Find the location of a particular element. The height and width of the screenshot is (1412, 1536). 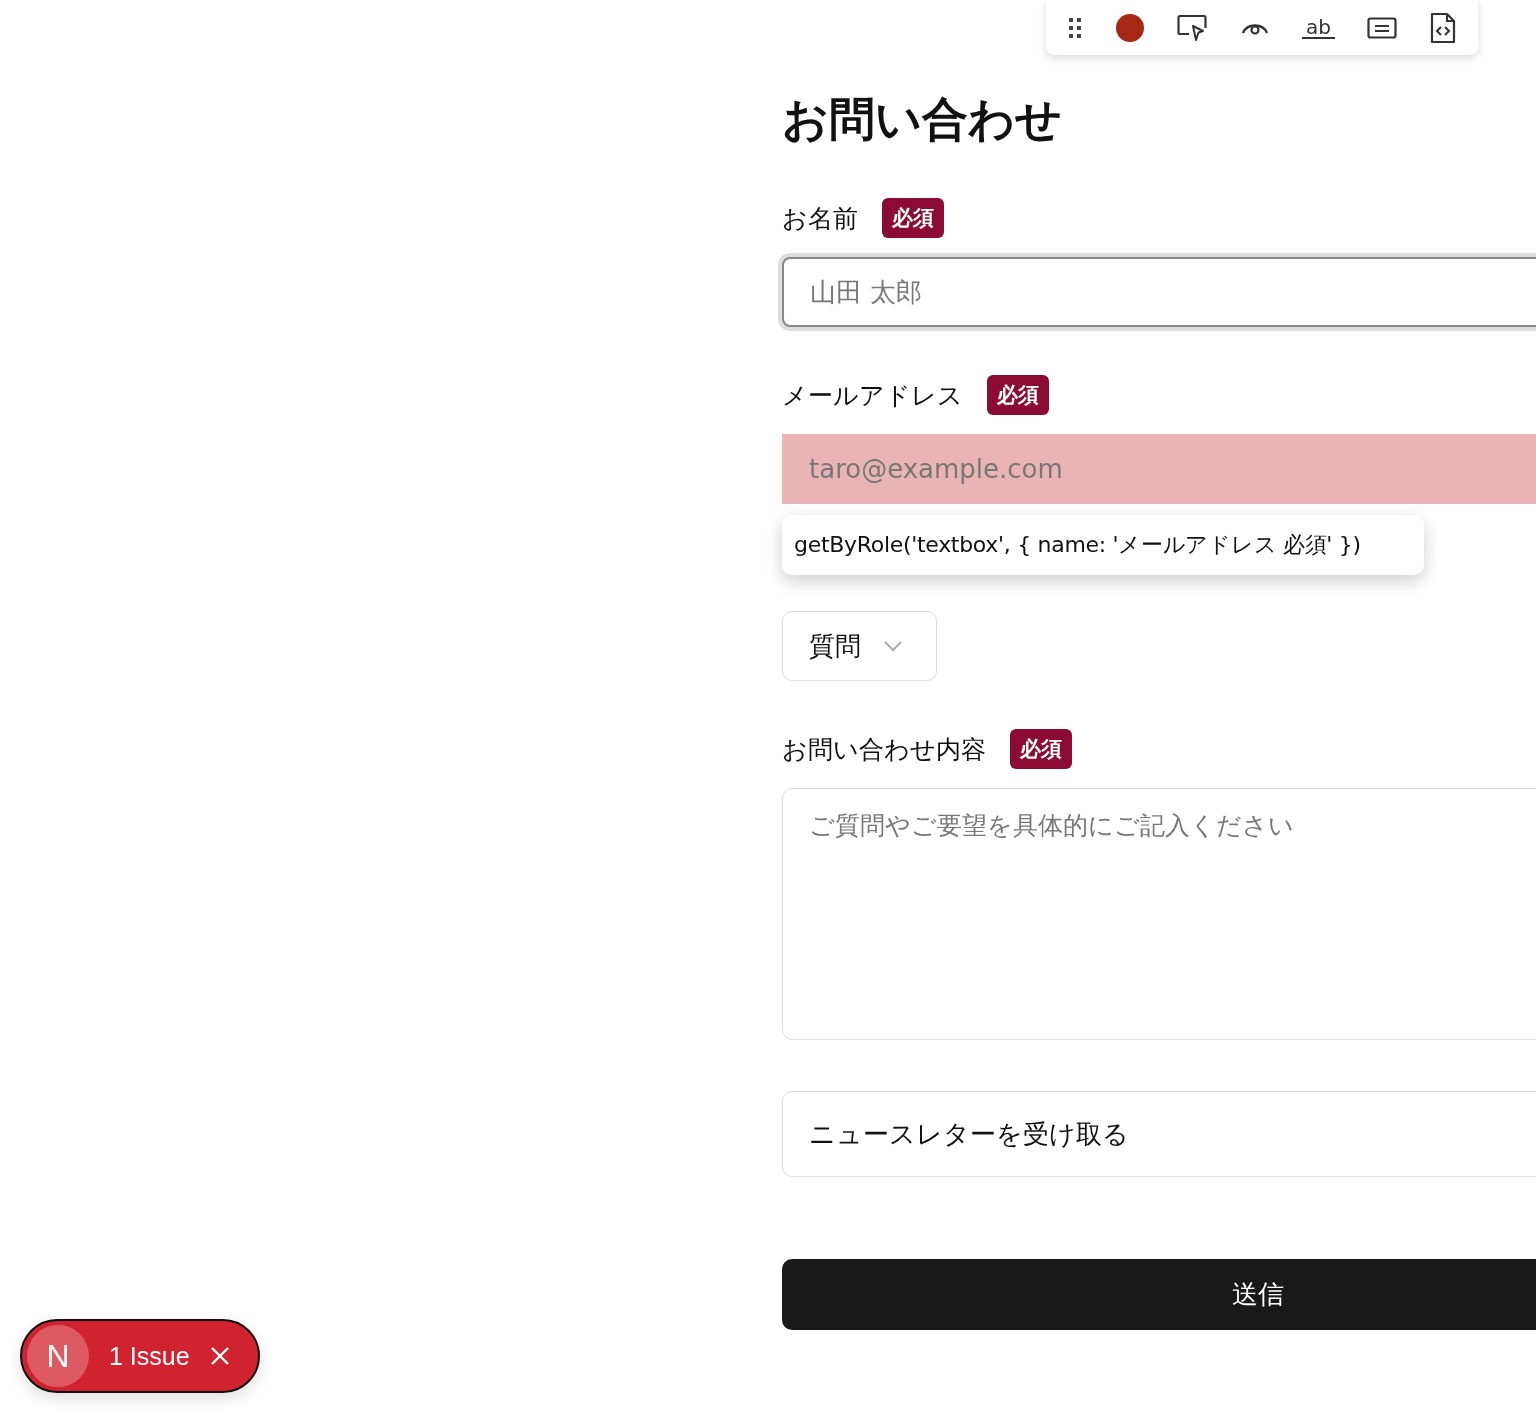

page-title: お問い合わせ is located at coordinates (922, 119).